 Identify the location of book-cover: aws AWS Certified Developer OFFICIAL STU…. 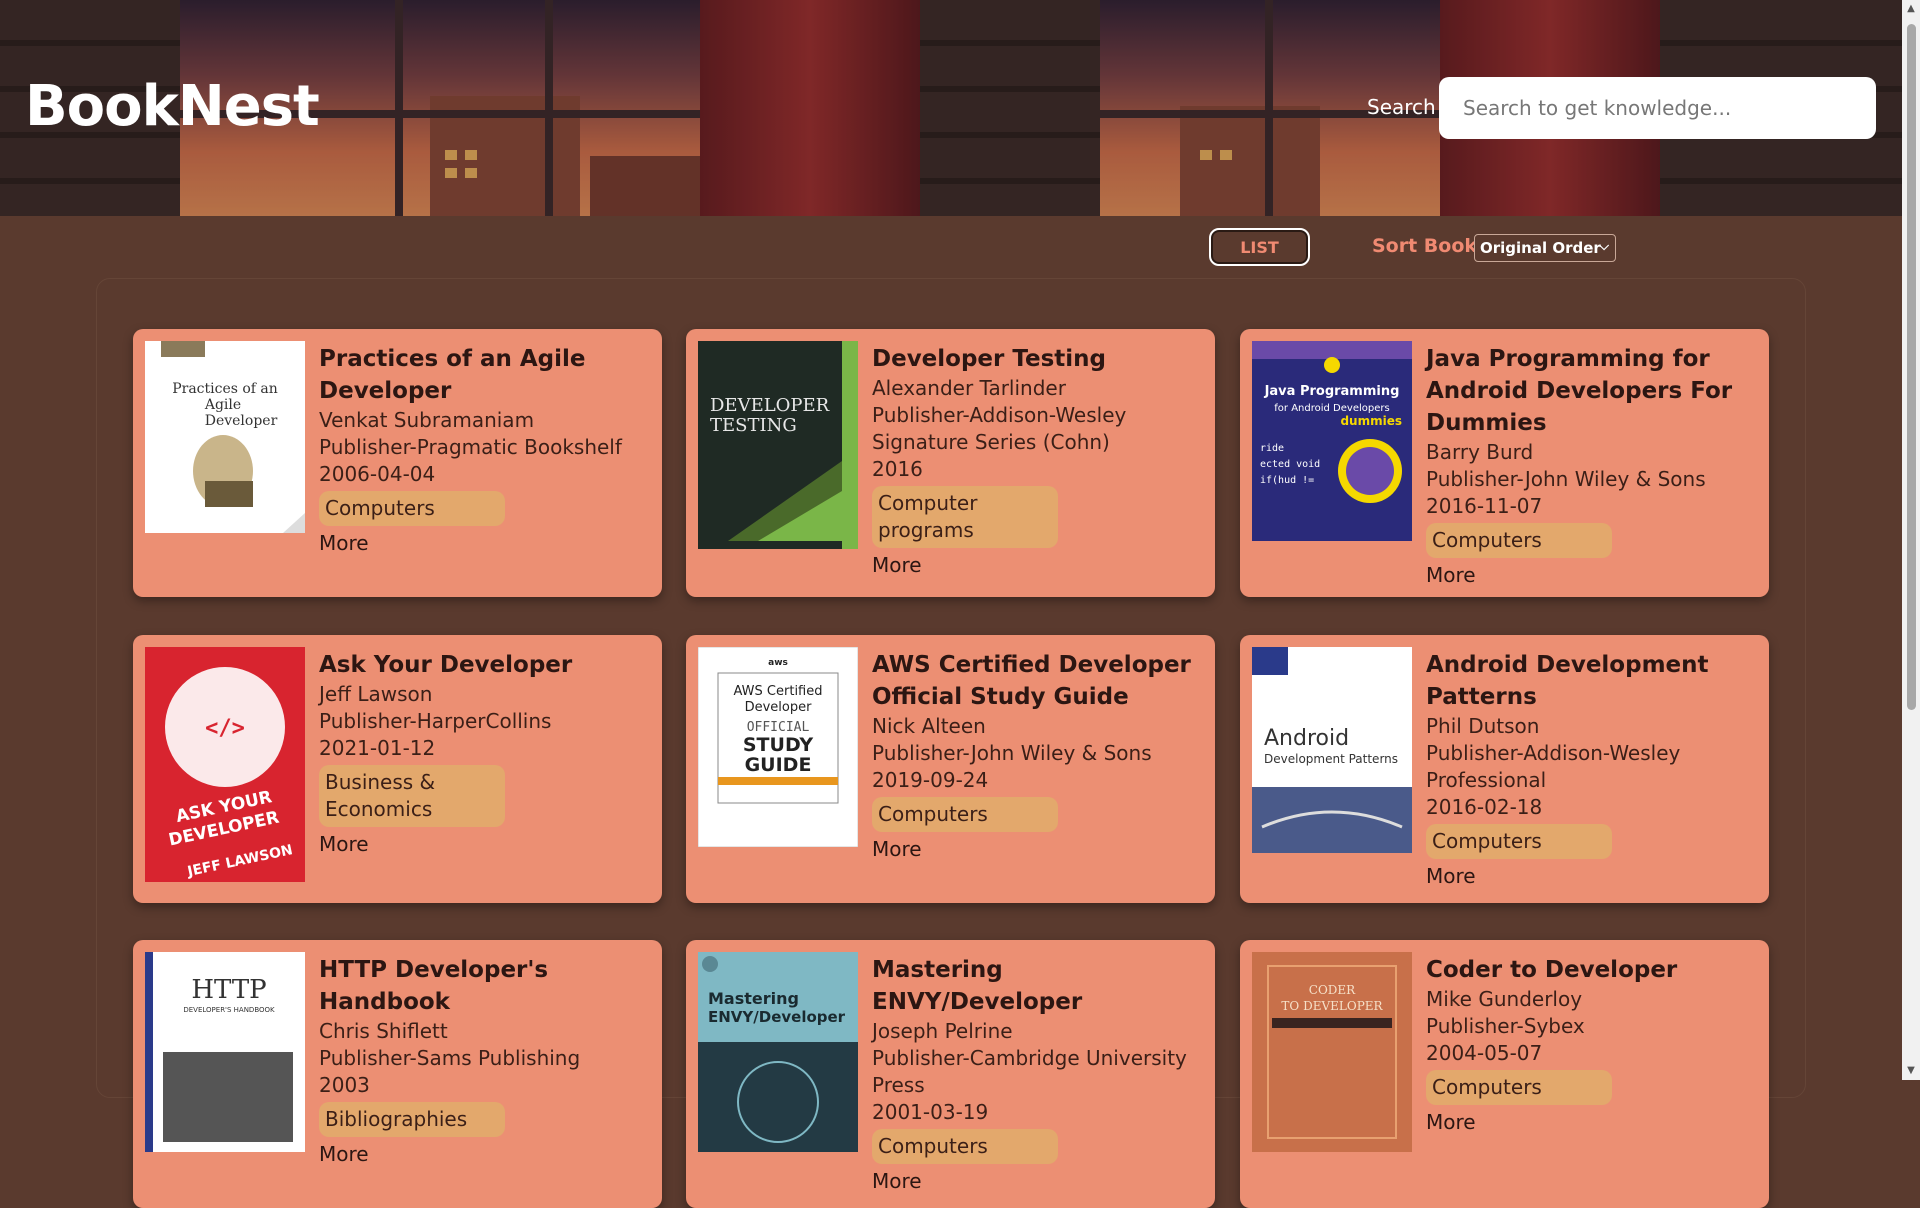
(778, 747).